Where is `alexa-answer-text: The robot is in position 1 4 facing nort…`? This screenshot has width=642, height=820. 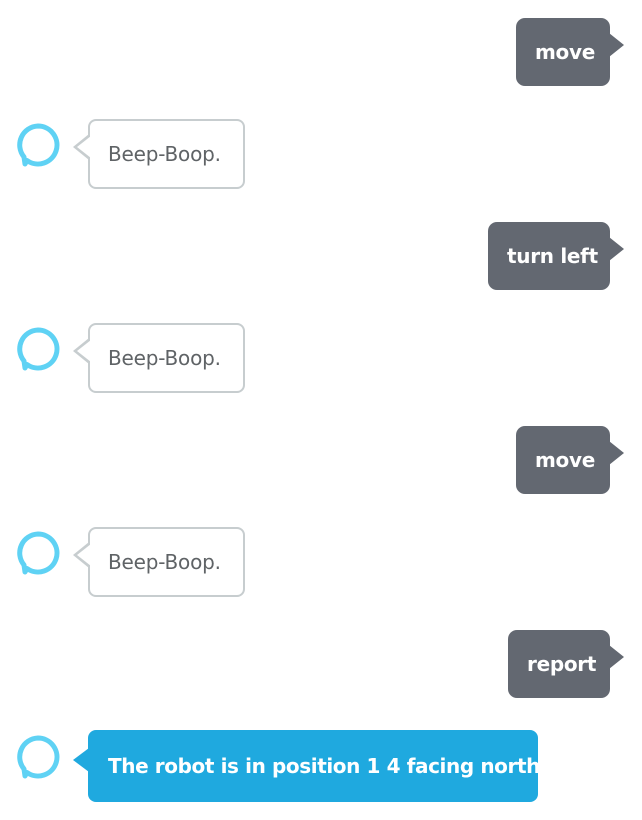 alexa-answer-text: The robot is in position 1 4 facing nort… is located at coordinates (328, 766).